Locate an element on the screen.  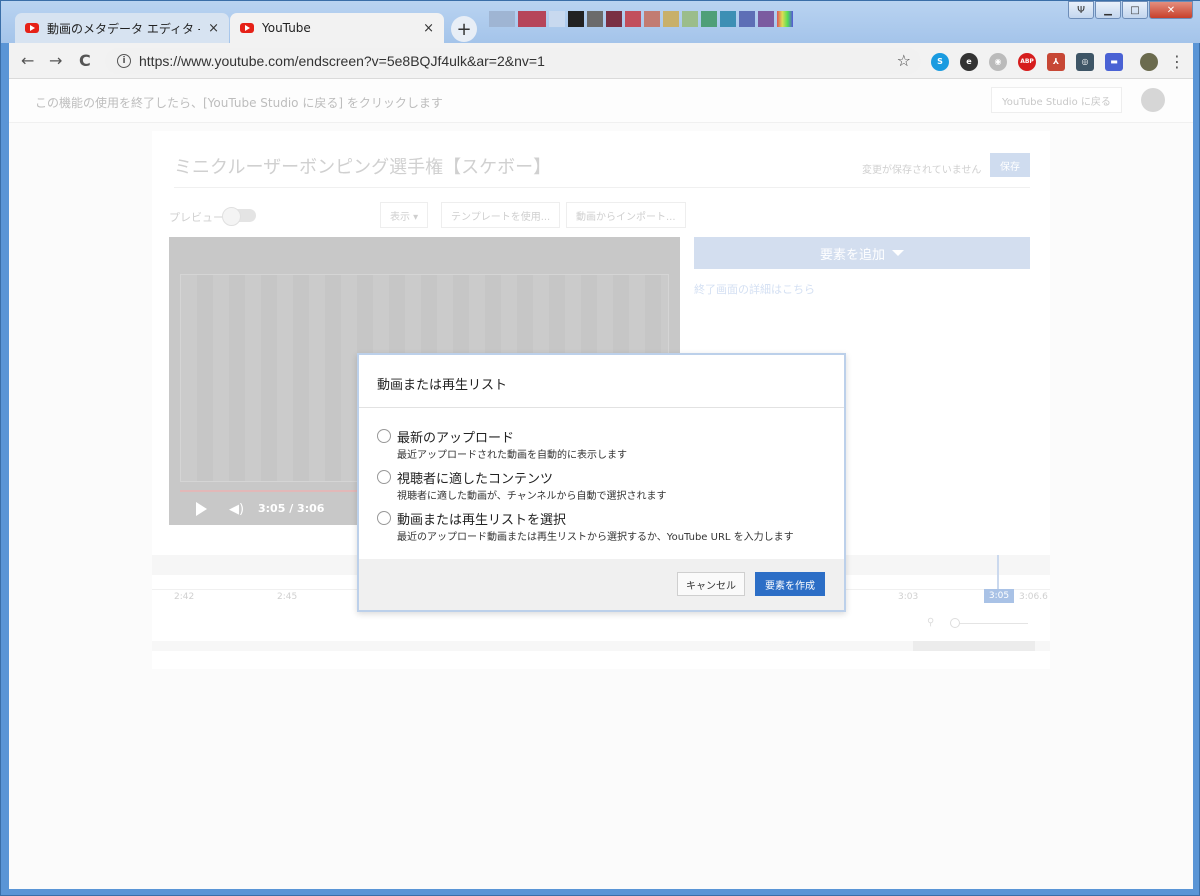
preview-label: プレビュー is located at coordinates (196, 217).